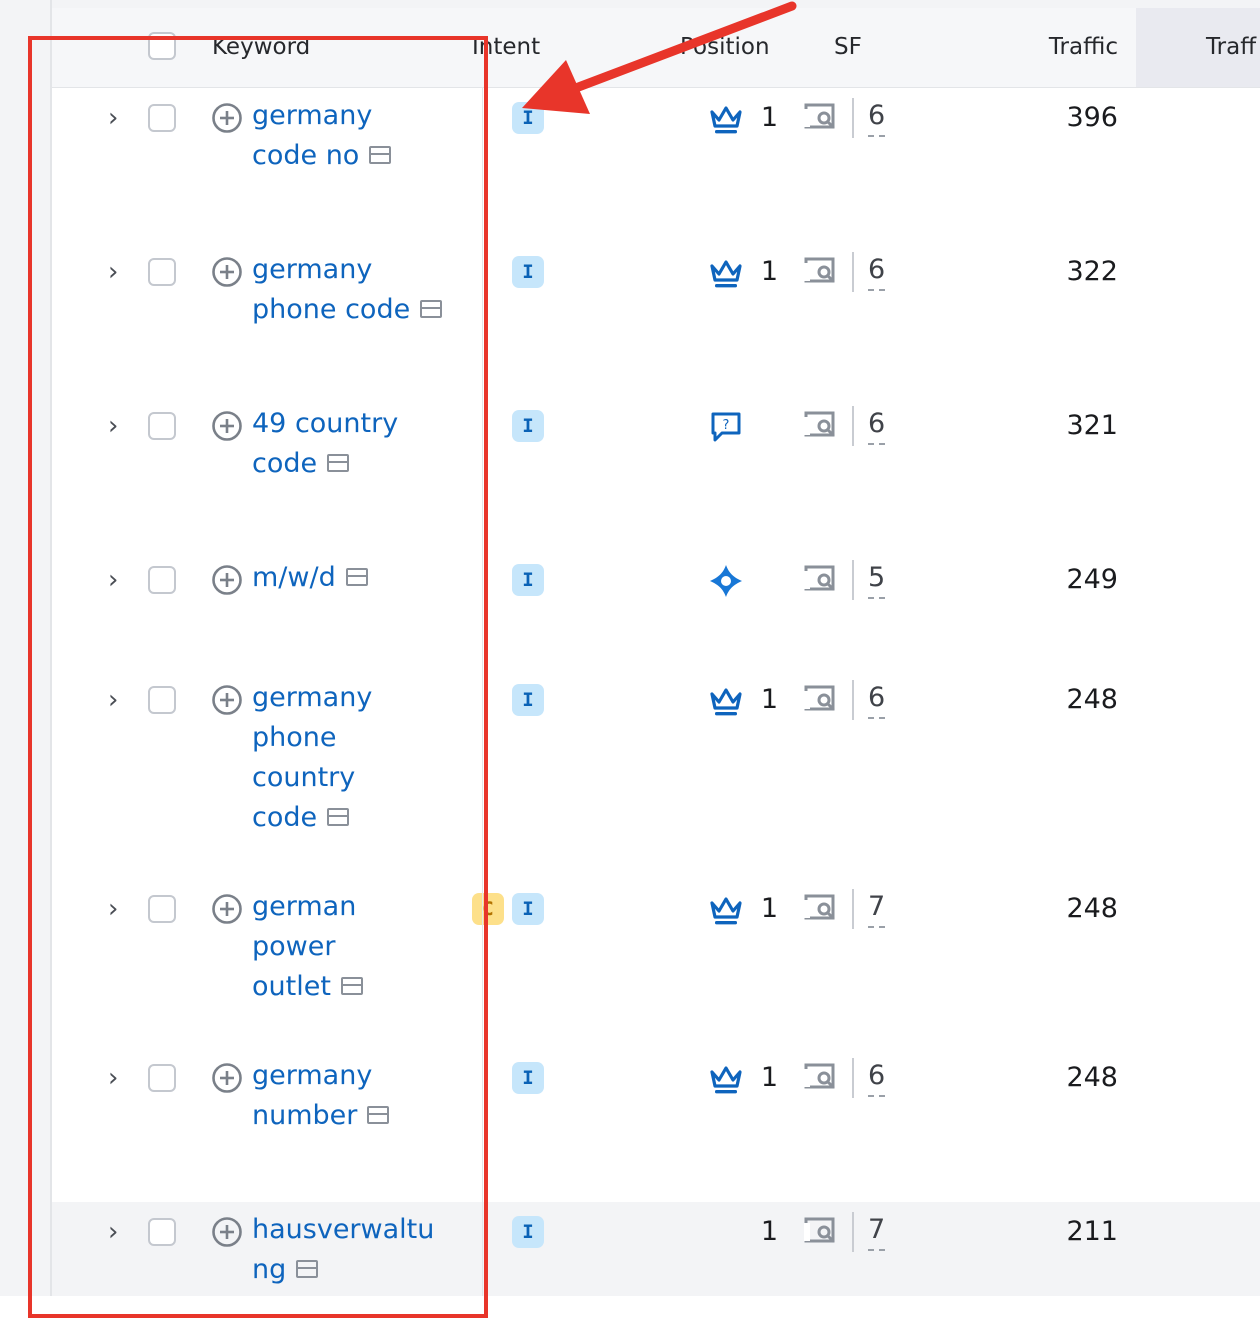 Image resolution: width=1260 pixels, height=1322 pixels. What do you see at coordinates (1065, 47) in the screenshot?
I see `header-traffic: Traffic` at bounding box center [1065, 47].